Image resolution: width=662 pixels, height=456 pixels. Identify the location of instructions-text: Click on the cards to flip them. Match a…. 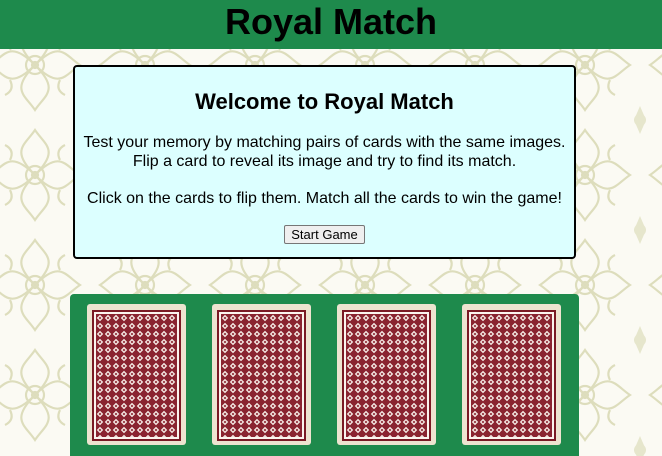
(324, 198).